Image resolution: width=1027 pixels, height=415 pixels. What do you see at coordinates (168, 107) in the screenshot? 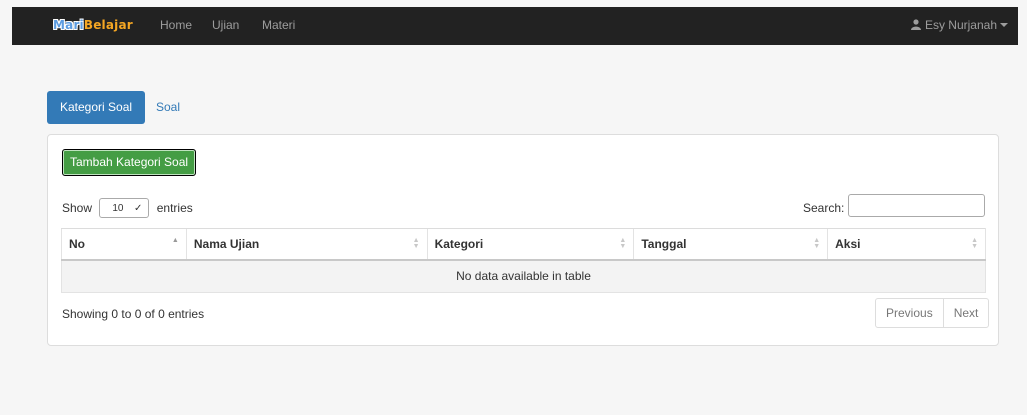
I see `tab-soal: Soal` at bounding box center [168, 107].